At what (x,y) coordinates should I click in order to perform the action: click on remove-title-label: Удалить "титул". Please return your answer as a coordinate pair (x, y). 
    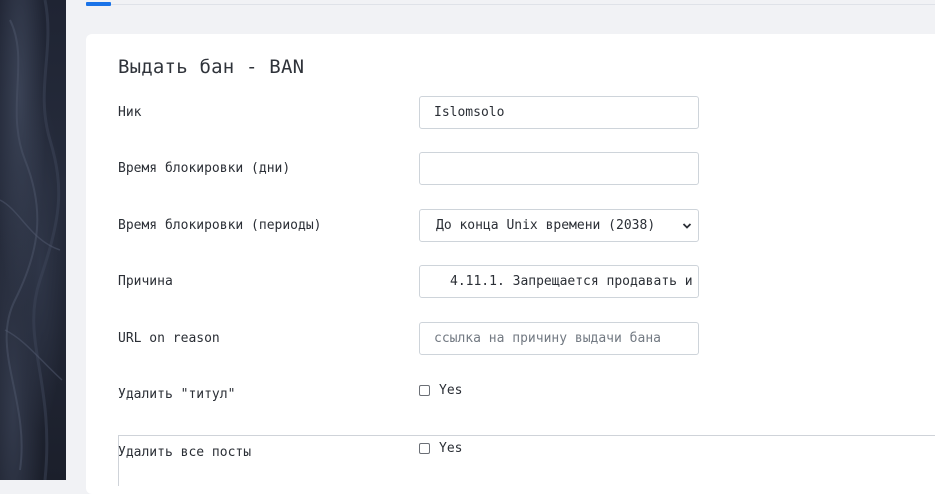
    Looking at the image, I should click on (177, 394).